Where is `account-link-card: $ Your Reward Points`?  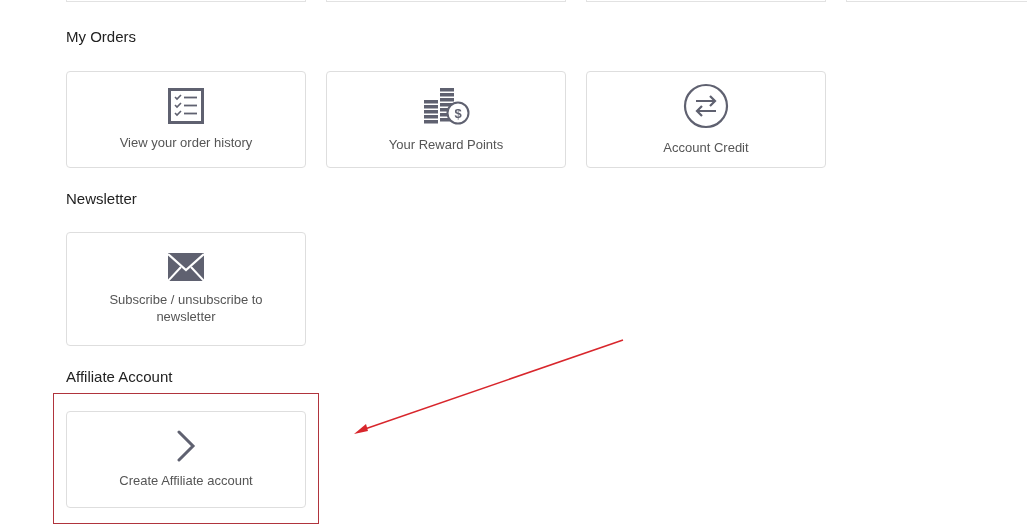 account-link-card: $ Your Reward Points is located at coordinates (446, 119).